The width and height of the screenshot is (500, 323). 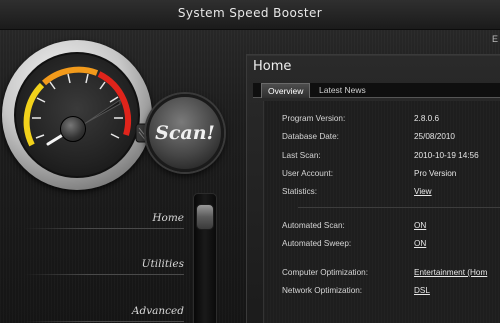 I want to click on window-title: System Speed Booster, so click(x=250, y=13).